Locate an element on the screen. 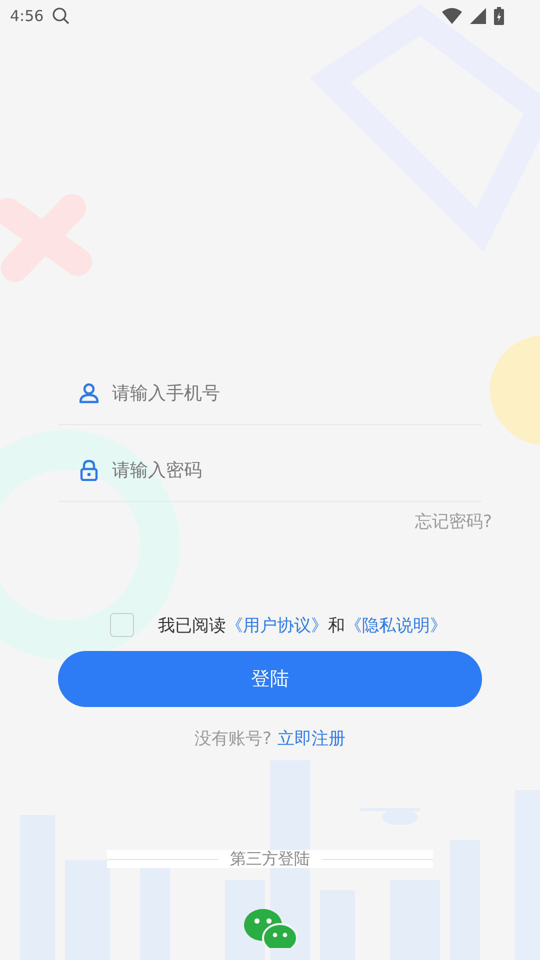 The width and height of the screenshot is (540, 960). signal-icon is located at coordinates (478, 16).